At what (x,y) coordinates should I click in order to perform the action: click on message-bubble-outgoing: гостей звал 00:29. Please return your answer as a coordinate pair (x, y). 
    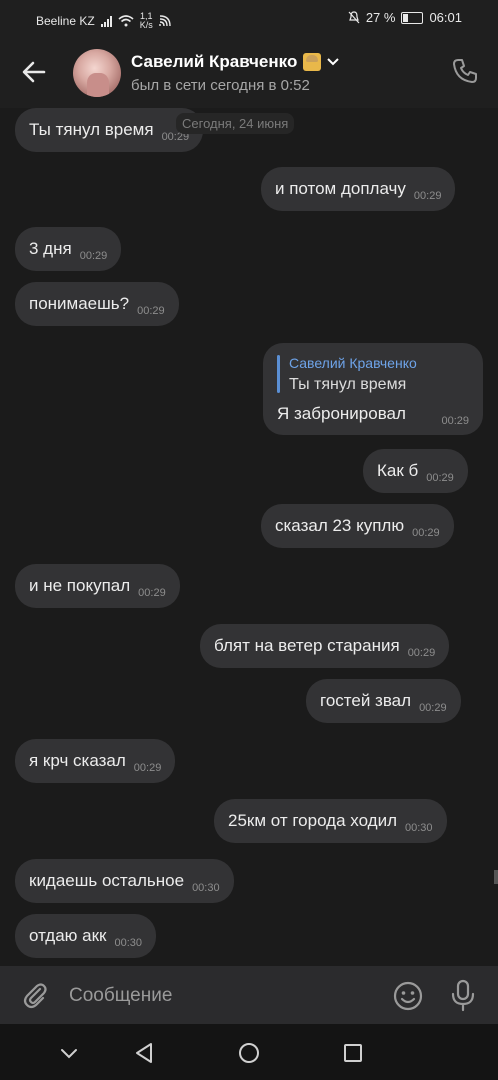
    Looking at the image, I should click on (383, 701).